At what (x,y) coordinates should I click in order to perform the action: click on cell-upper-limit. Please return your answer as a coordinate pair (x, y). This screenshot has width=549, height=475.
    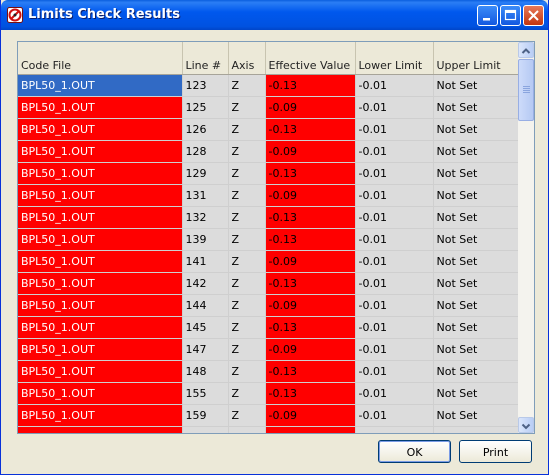
    Looking at the image, I should click on (476, 429).